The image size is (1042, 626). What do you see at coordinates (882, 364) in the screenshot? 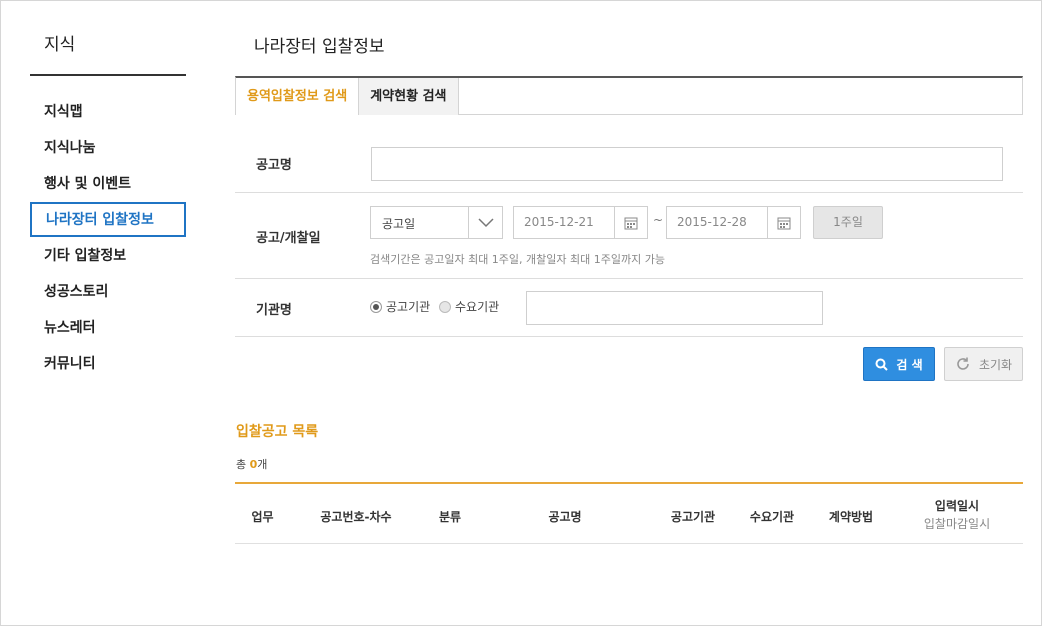
I see `search-icon` at bounding box center [882, 364].